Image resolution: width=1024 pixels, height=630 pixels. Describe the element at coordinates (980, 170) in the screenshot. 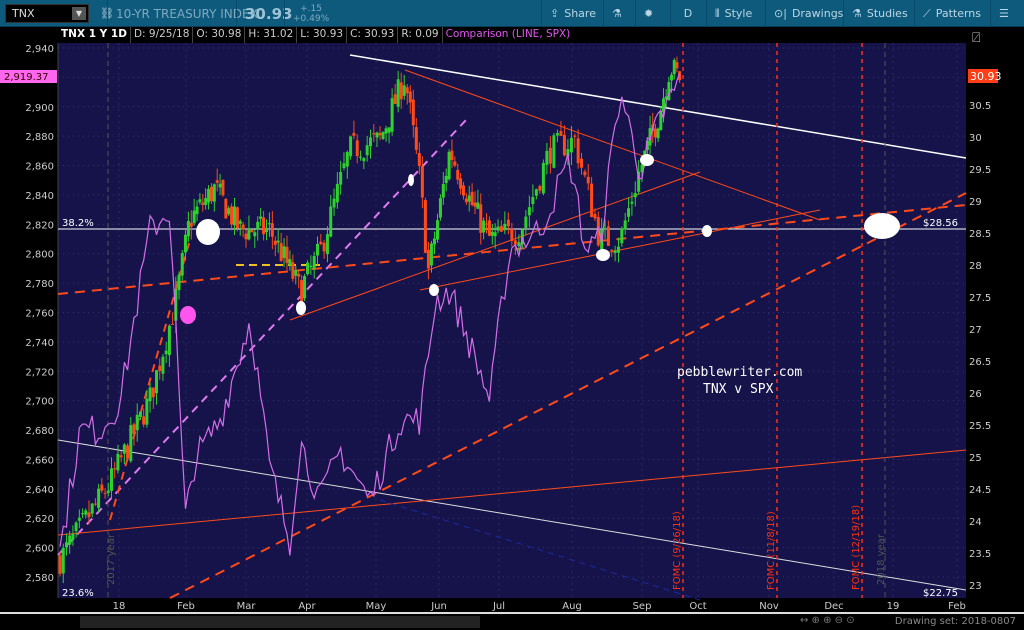

I see `right-axis-tick: 29.5` at that location.